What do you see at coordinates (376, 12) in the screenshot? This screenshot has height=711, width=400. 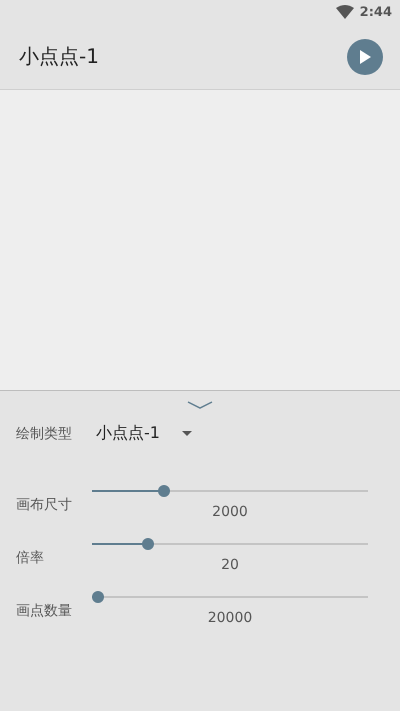 I see `status-time: 2:44` at bounding box center [376, 12].